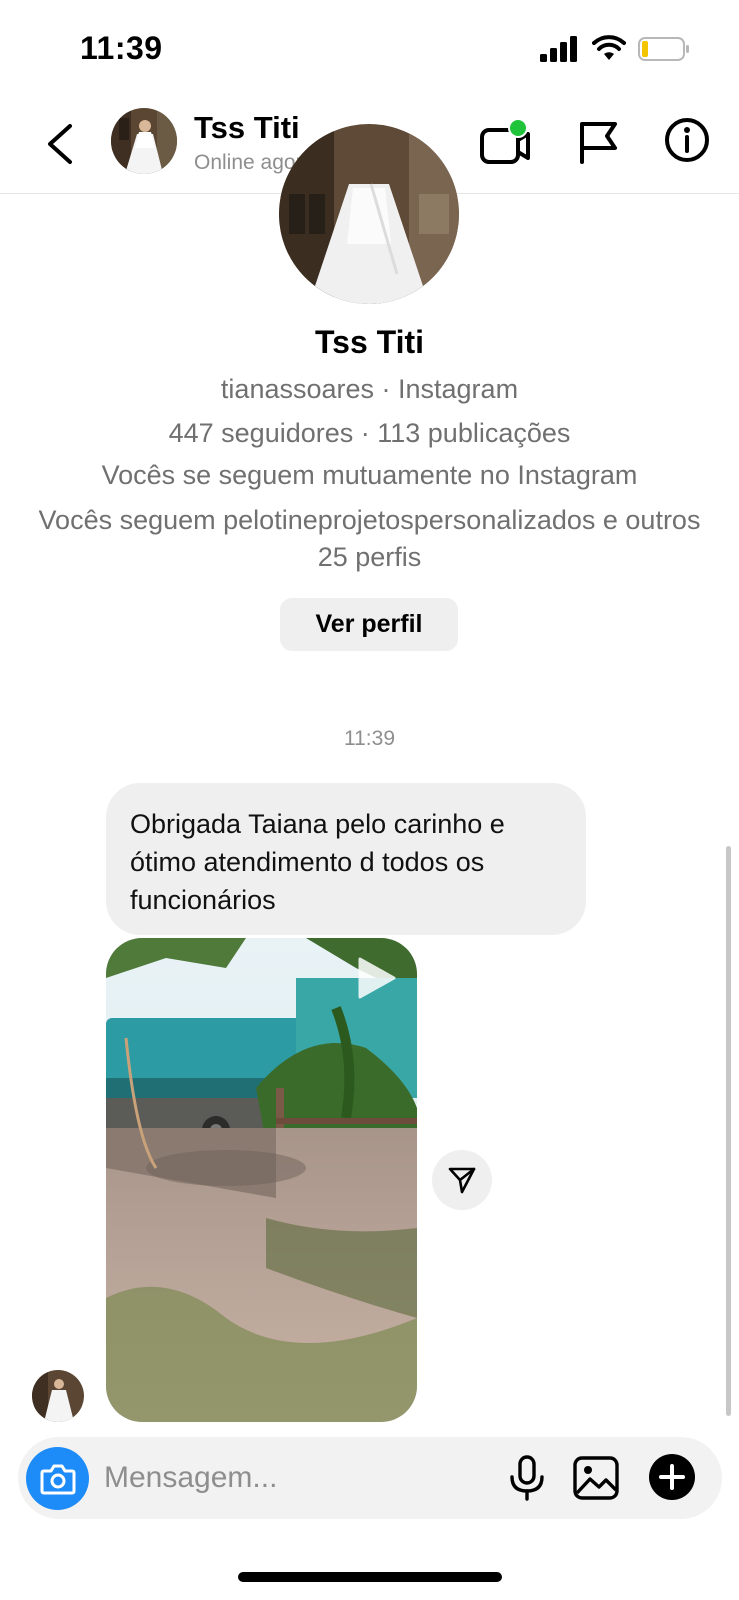  Describe the element at coordinates (687, 140) in the screenshot. I see `info-icon` at that location.